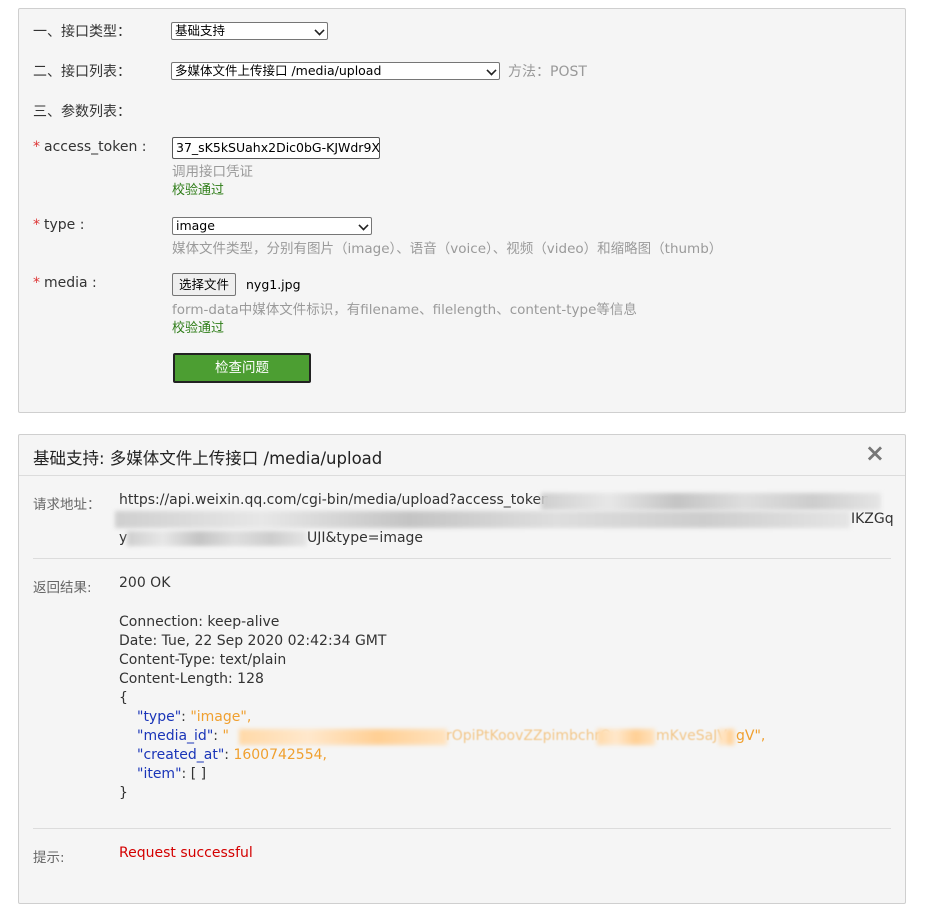  I want to click on type-select: image, so click(272, 226).